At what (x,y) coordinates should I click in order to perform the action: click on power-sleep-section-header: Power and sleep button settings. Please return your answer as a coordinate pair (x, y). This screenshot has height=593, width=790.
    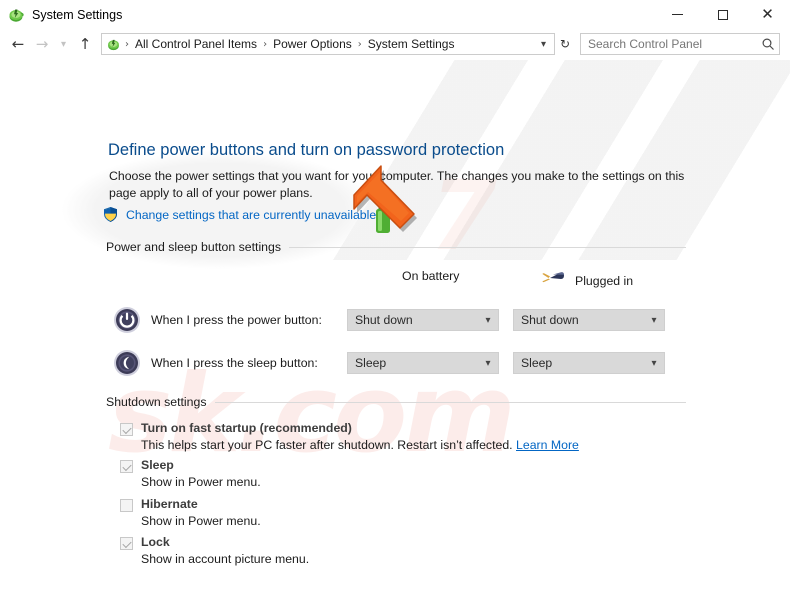
    Looking at the image, I should click on (396, 247).